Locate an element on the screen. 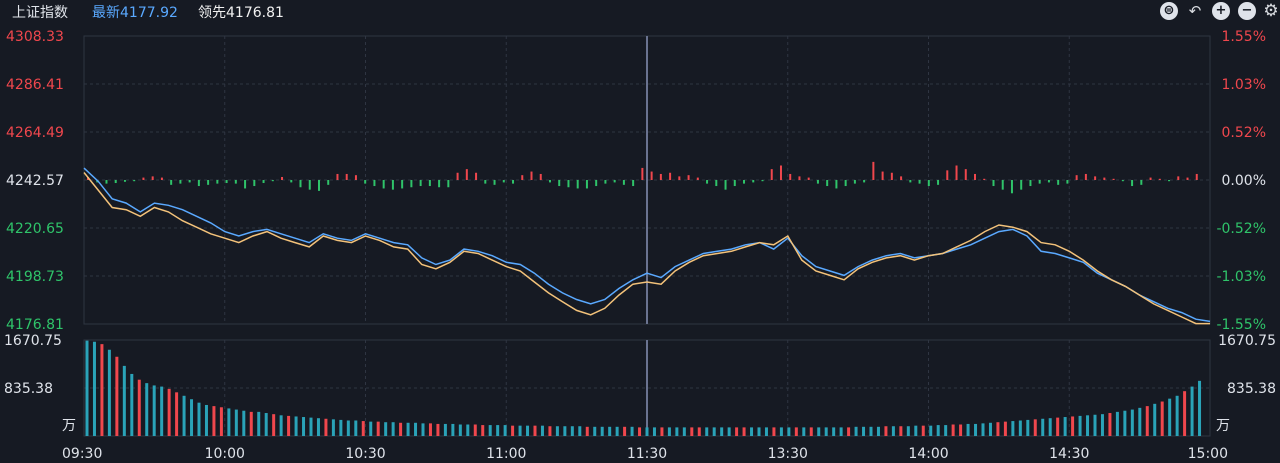 The width and height of the screenshot is (1280, 463). price-tick-label: 4198.73 is located at coordinates (35, 277).